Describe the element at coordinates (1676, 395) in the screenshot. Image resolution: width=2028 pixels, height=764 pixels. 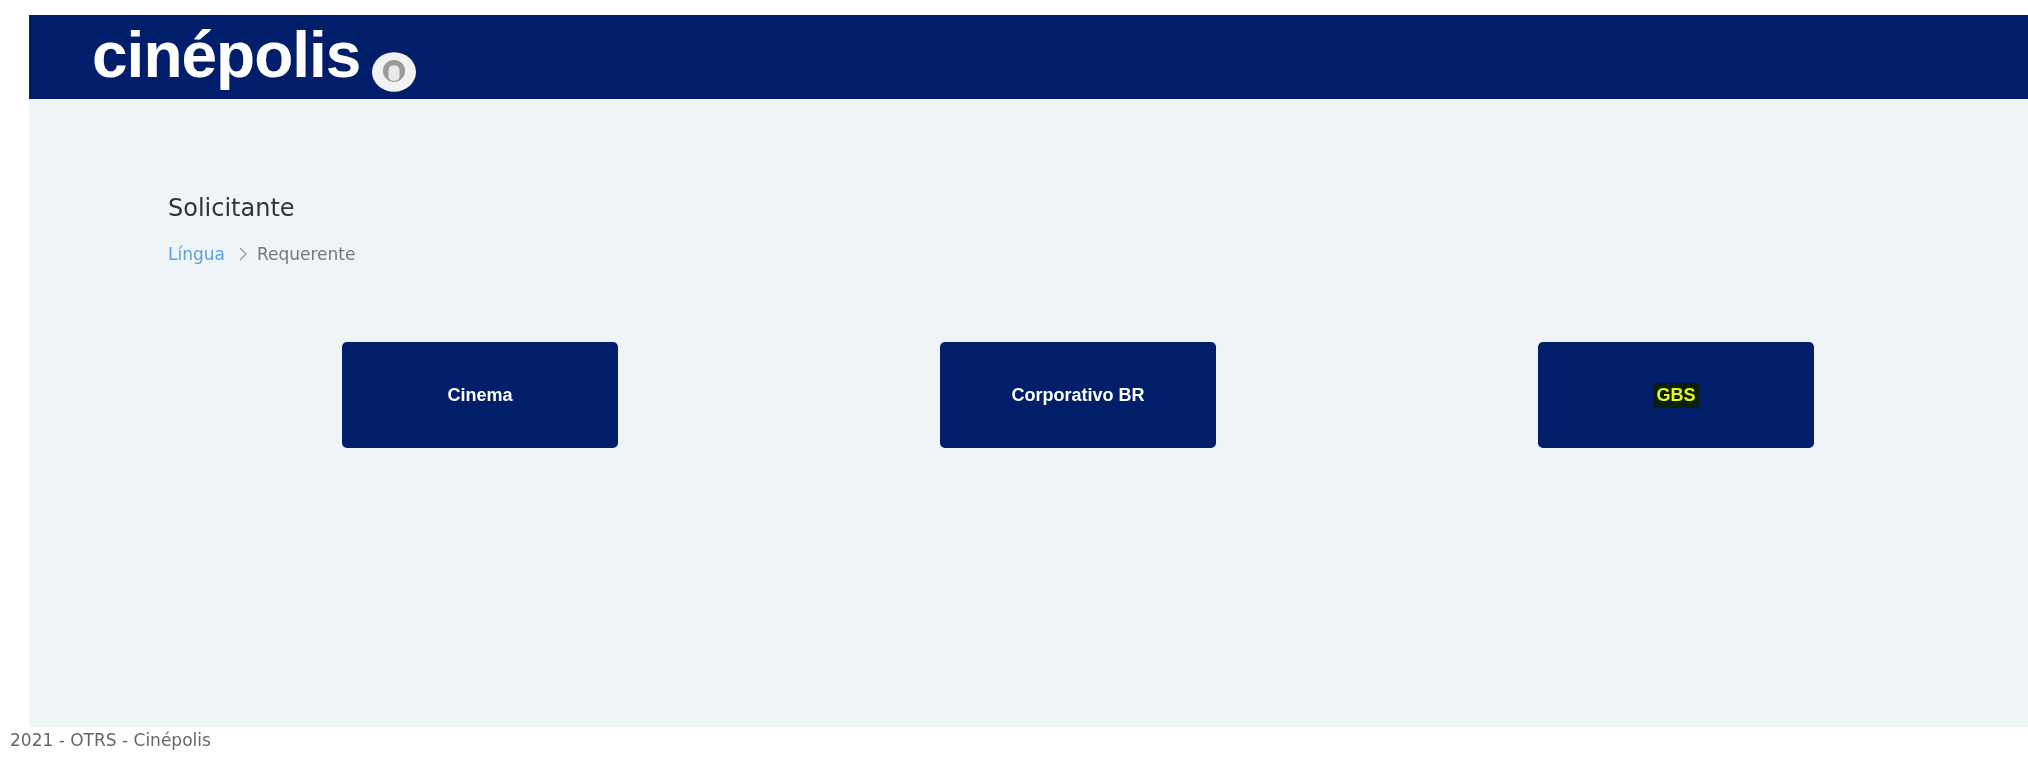
I see `option-button: GBS` at that location.